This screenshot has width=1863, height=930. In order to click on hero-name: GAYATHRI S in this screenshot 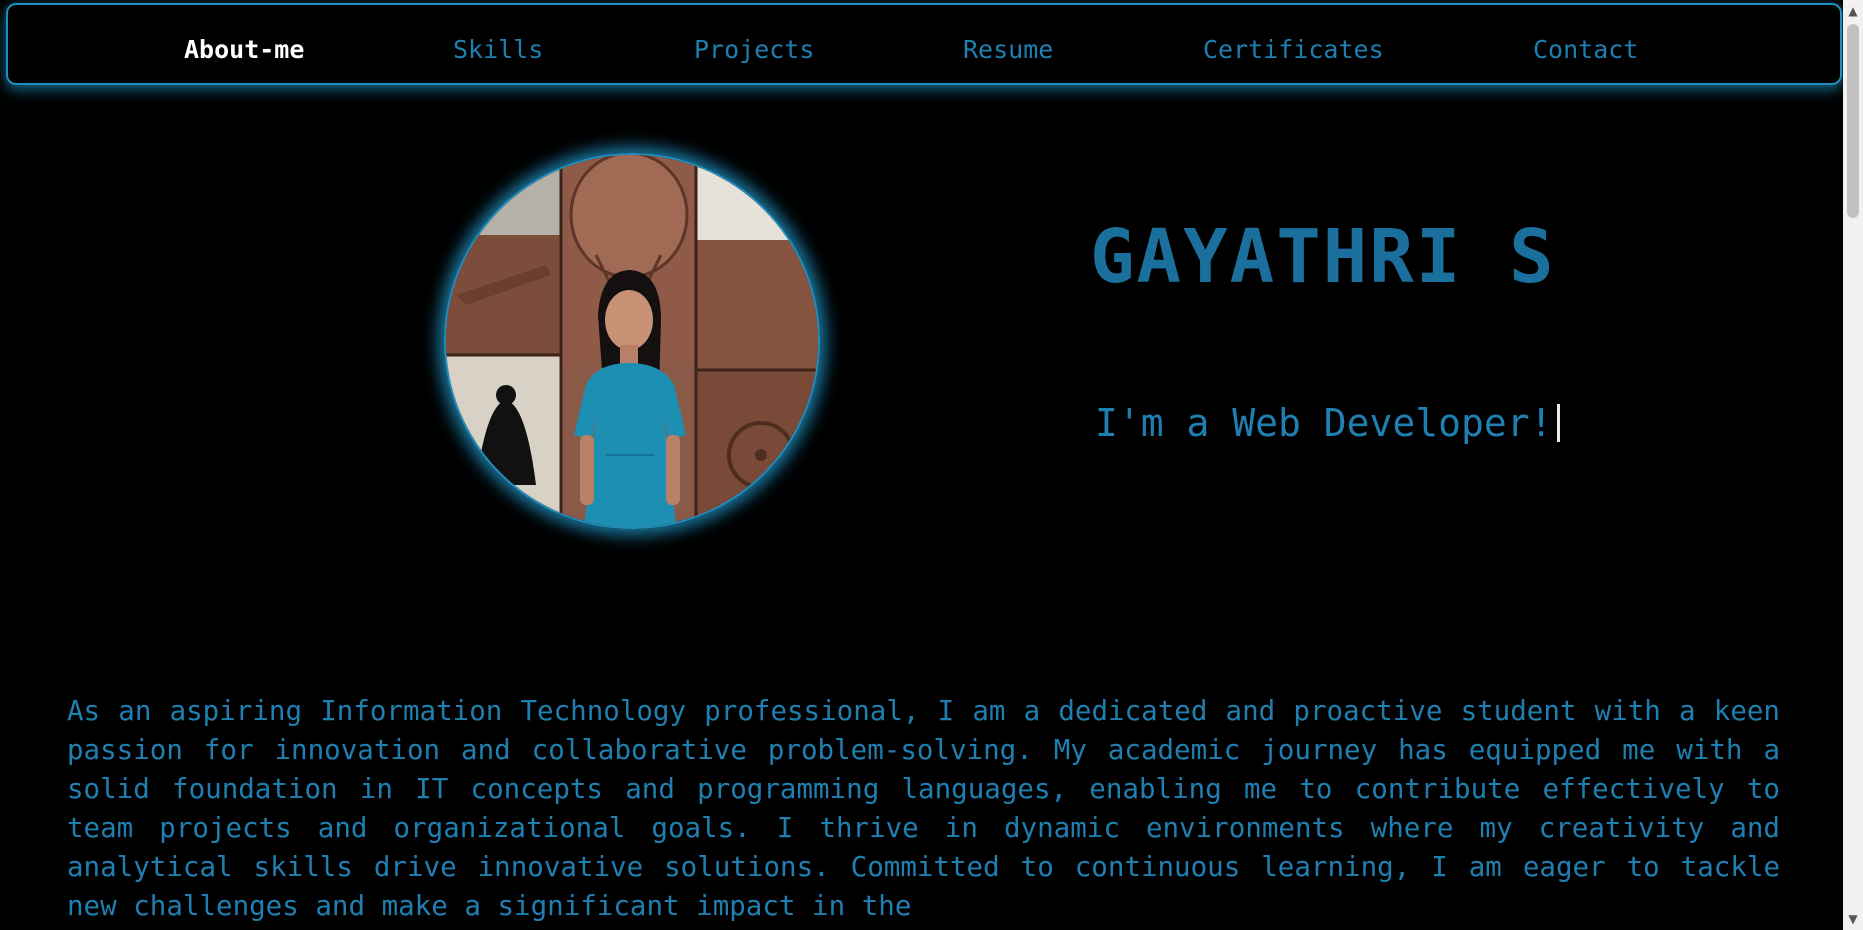, I will do `click(1323, 257)`.